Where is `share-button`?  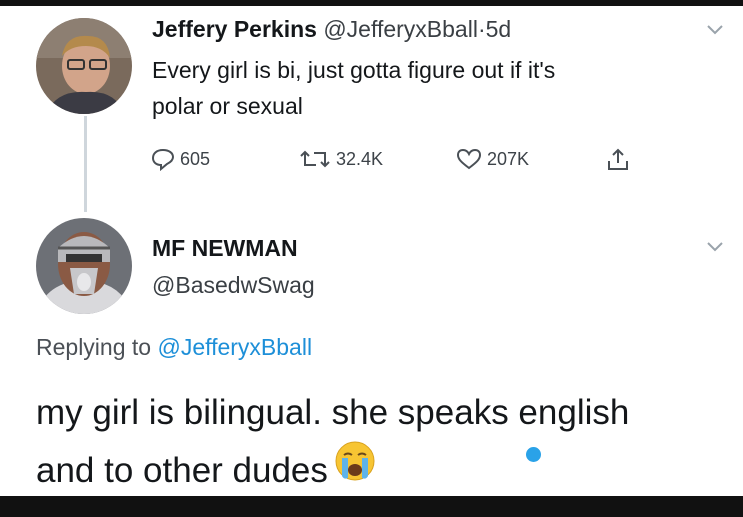
share-button is located at coordinates (620, 160).